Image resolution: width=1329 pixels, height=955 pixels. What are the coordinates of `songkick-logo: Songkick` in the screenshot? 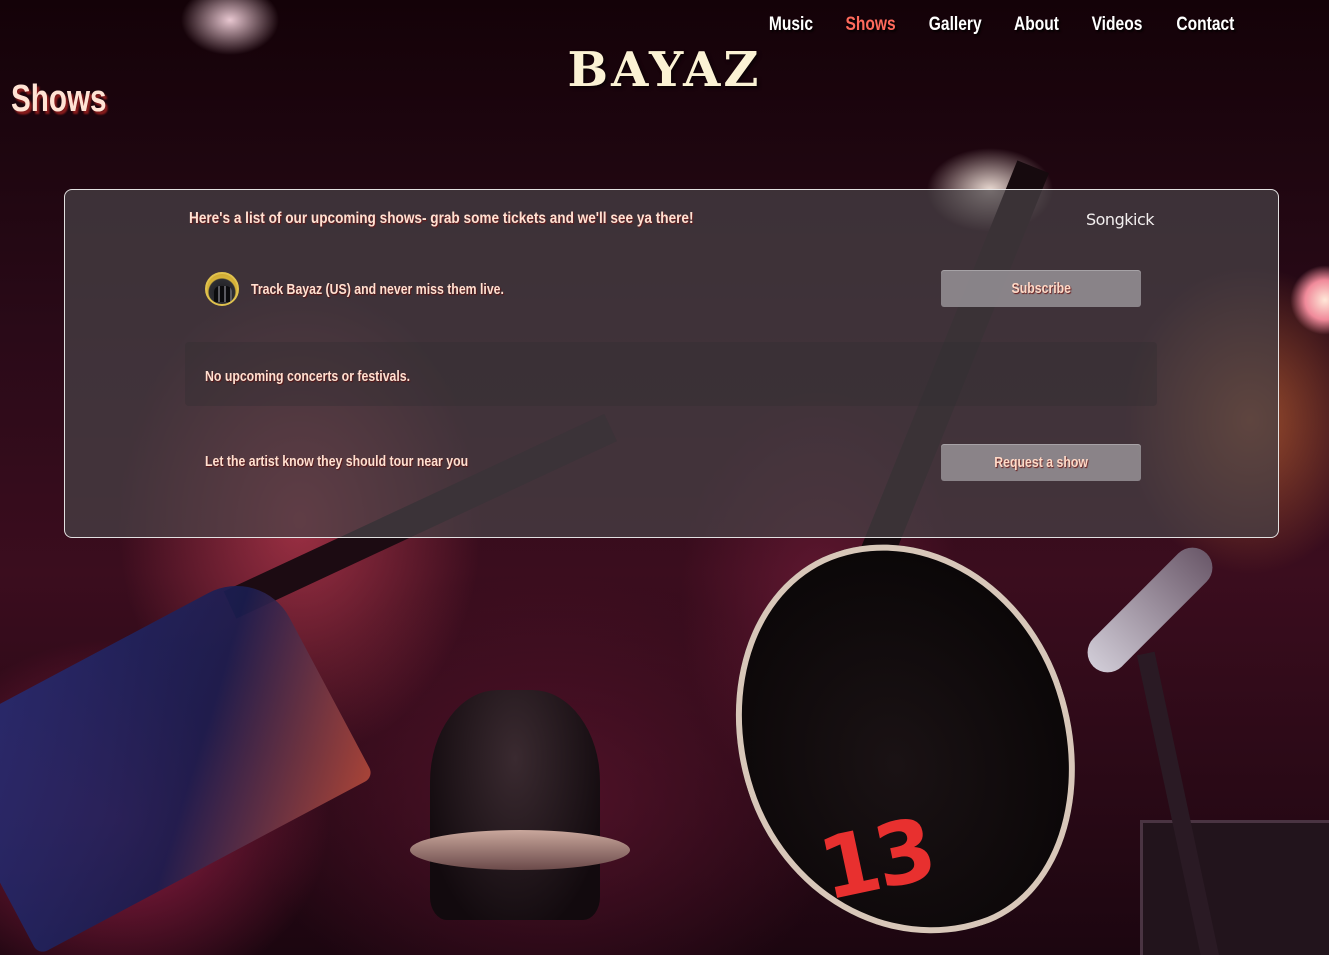 It's located at (1120, 219).